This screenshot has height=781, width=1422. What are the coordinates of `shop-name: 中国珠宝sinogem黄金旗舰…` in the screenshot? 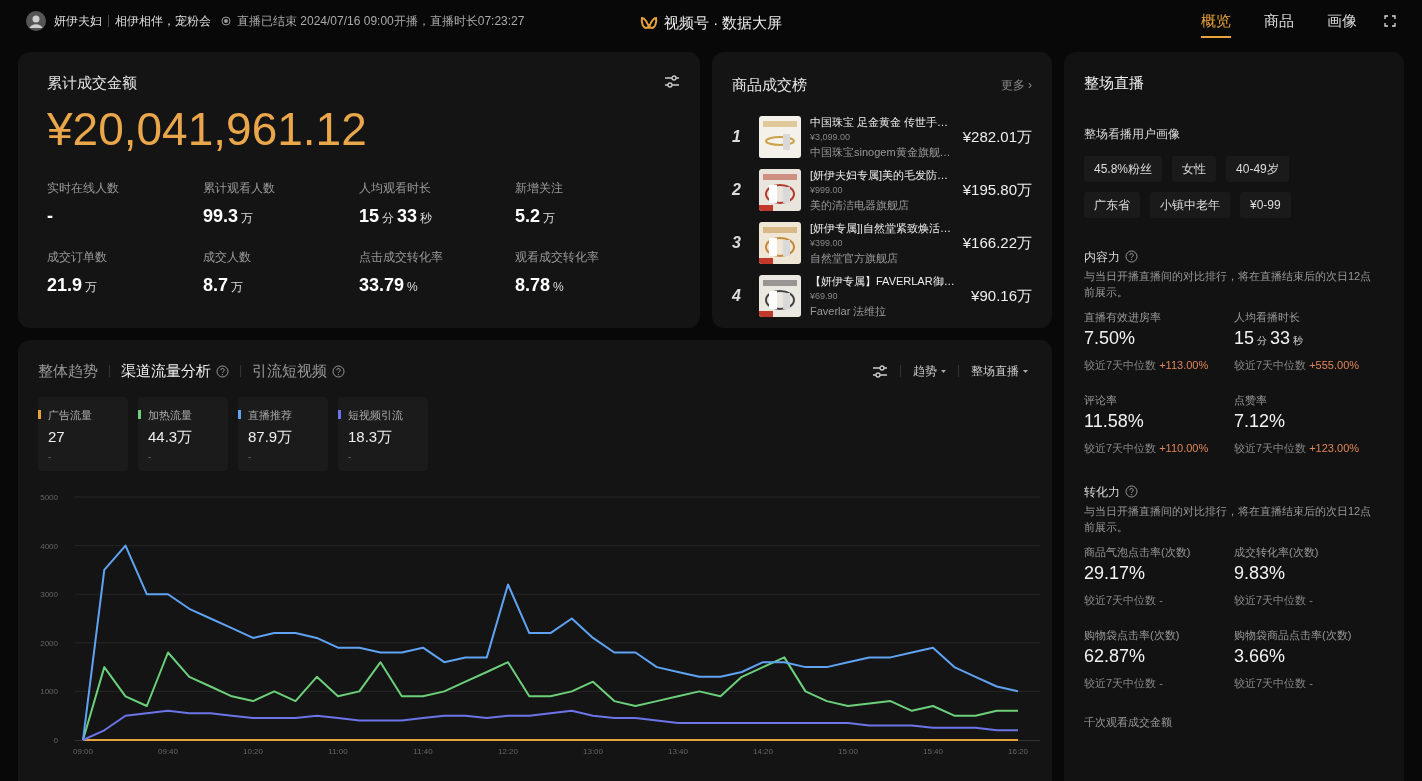 It's located at (881, 152).